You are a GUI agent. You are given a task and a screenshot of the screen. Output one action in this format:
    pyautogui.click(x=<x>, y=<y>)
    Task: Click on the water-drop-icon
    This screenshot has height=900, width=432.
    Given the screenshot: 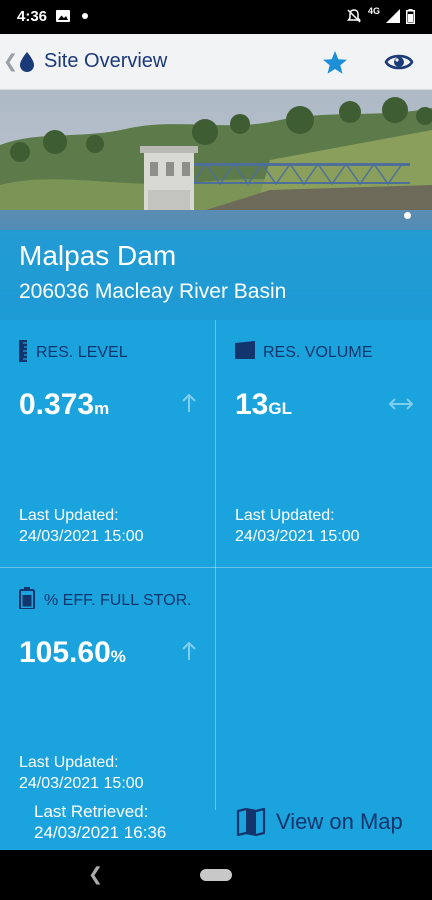 What is the action you would take?
    pyautogui.click(x=27, y=62)
    